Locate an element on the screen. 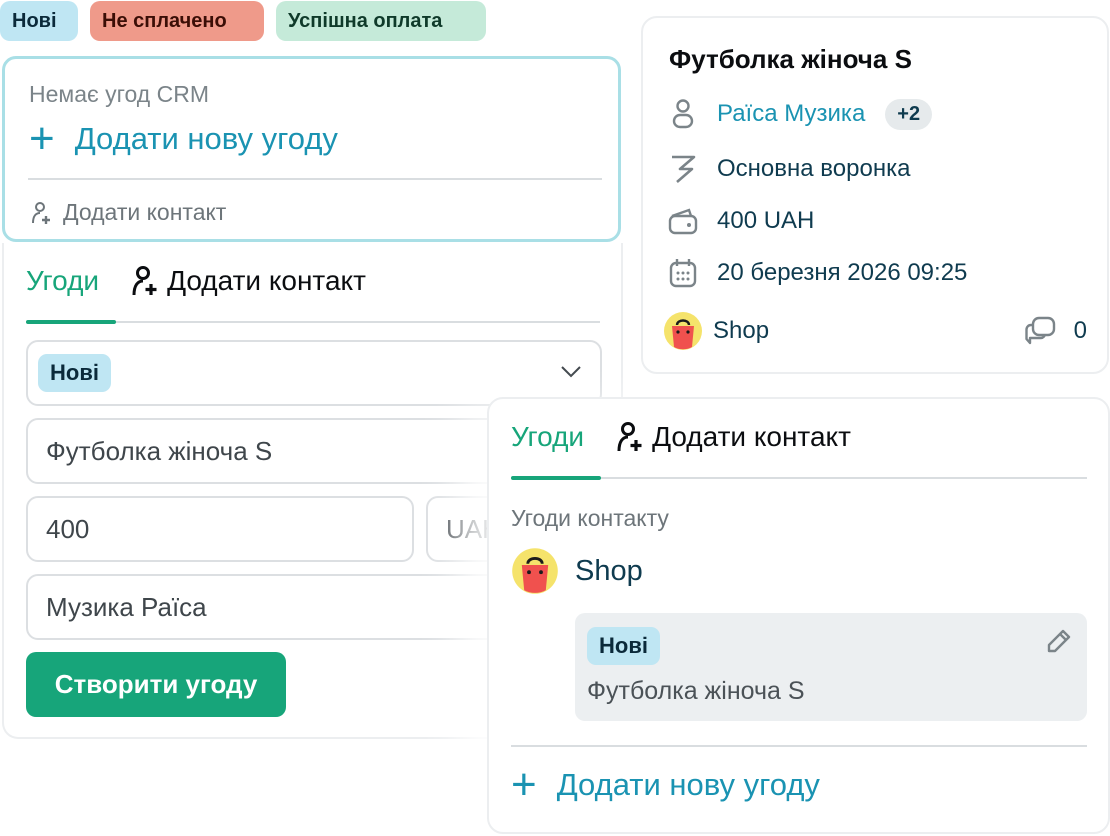  calendar-icon is located at coordinates (683, 273).